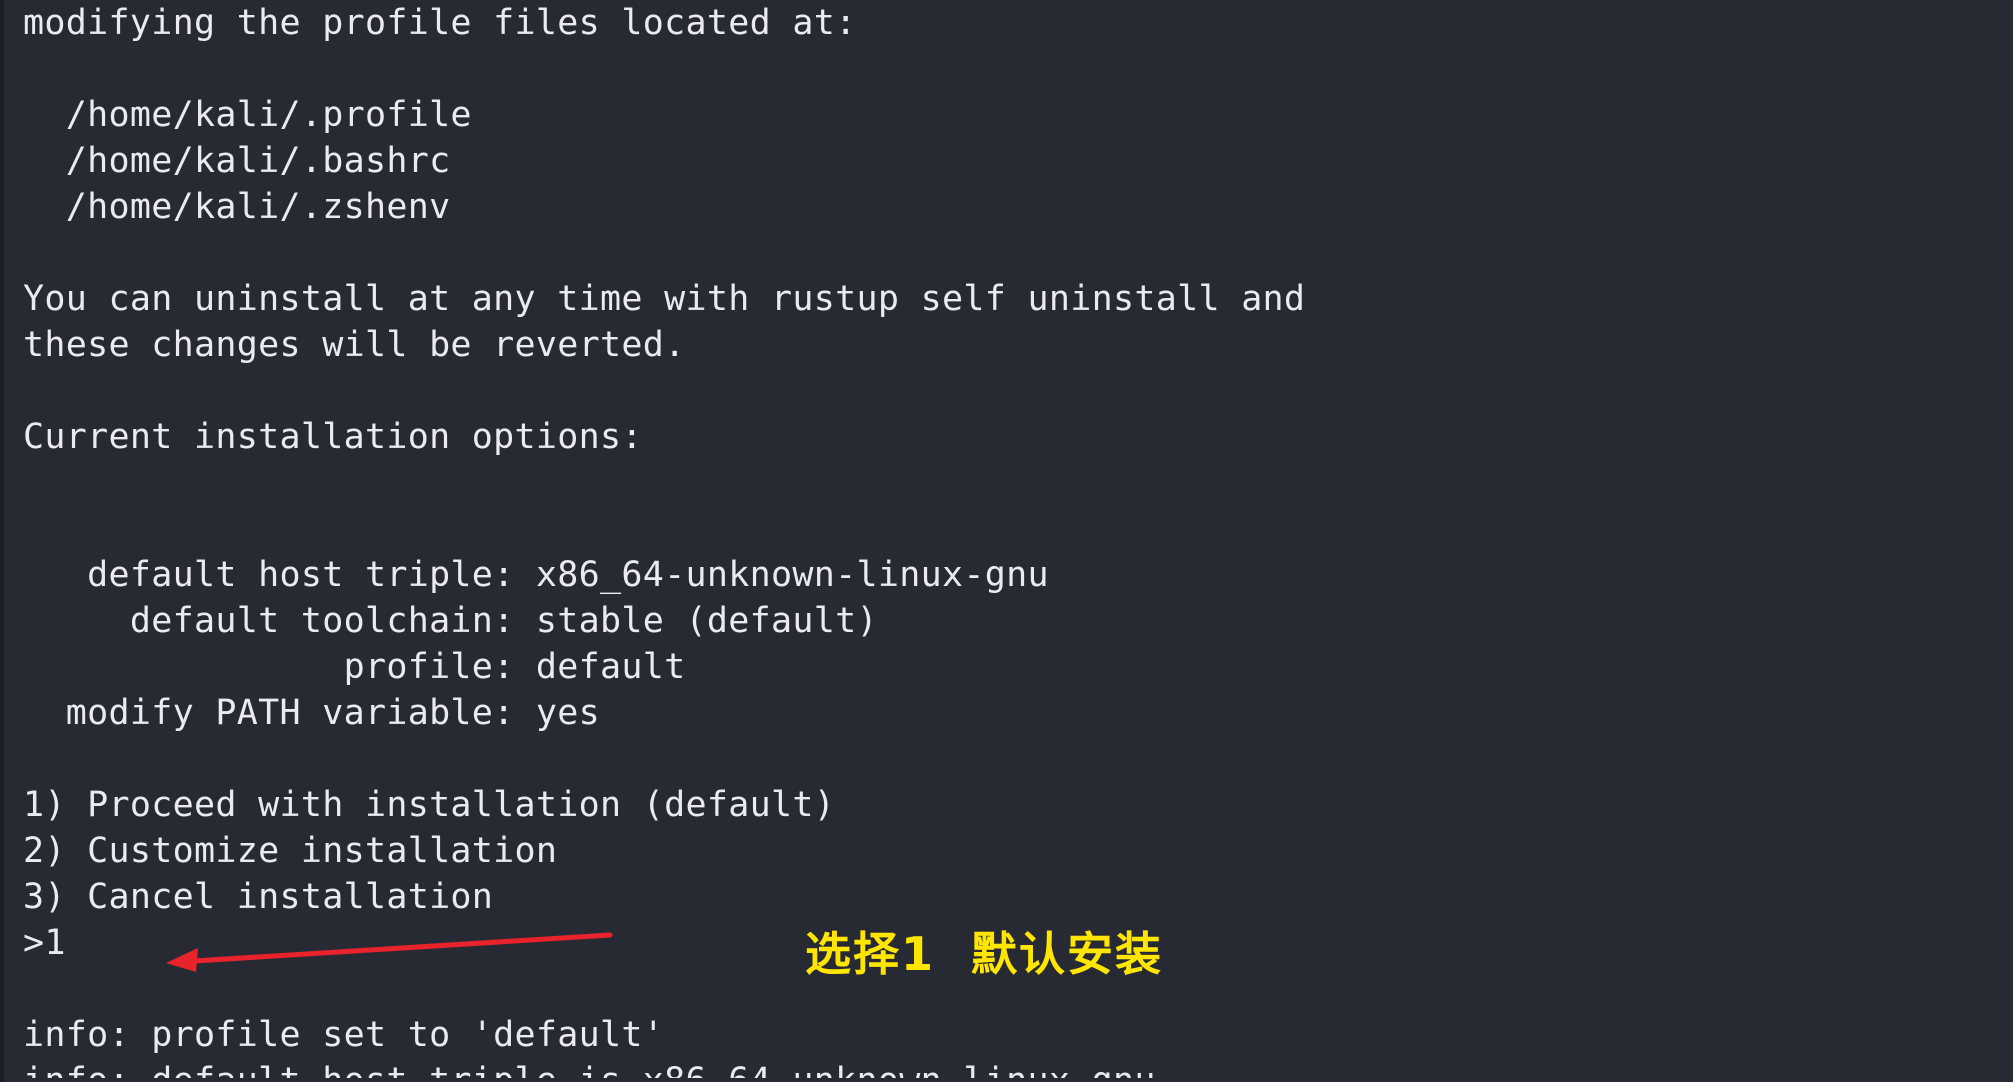 Image resolution: width=2013 pixels, height=1082 pixels. What do you see at coordinates (354, 667) in the screenshot?
I see `terminal-line: profile: default` at bounding box center [354, 667].